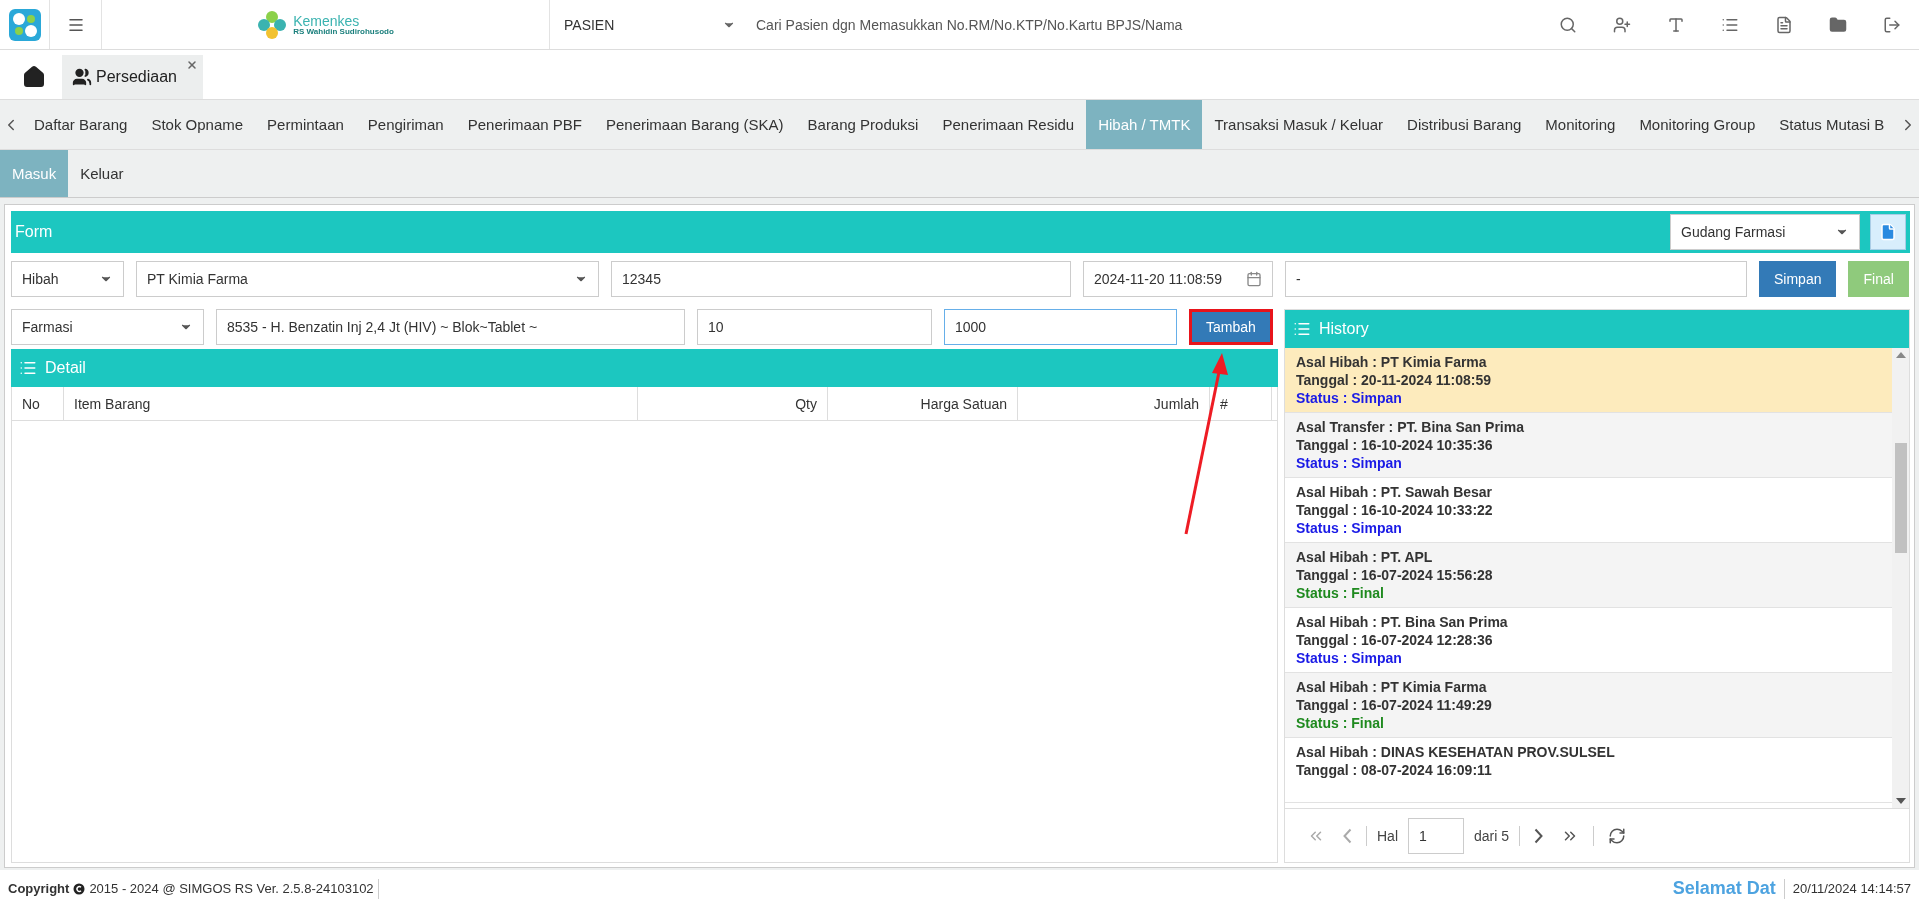  What do you see at coordinates (1900, 801) in the screenshot?
I see `scroll-down-icon` at bounding box center [1900, 801].